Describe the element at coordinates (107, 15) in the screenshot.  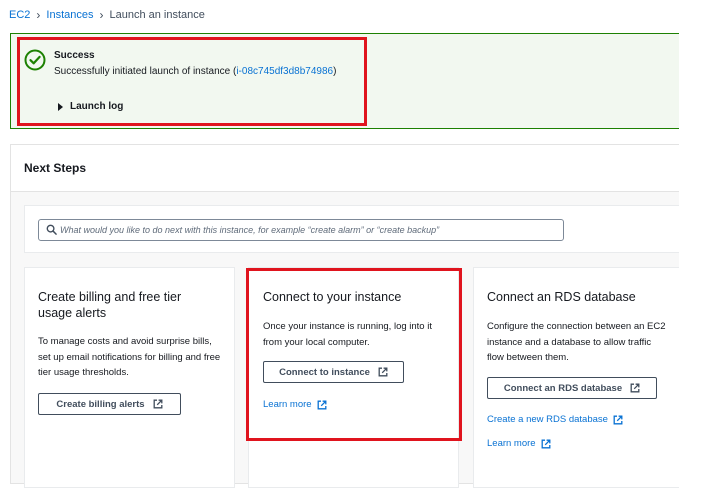
I see `breadcrumb: EC2 › Instances › Launch an instance` at that location.